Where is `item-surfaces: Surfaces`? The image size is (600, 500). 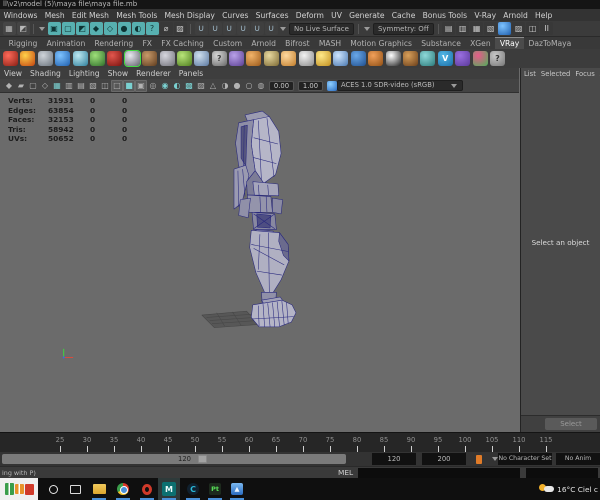
item-surfaces: Surfaces is located at coordinates (272, 15).